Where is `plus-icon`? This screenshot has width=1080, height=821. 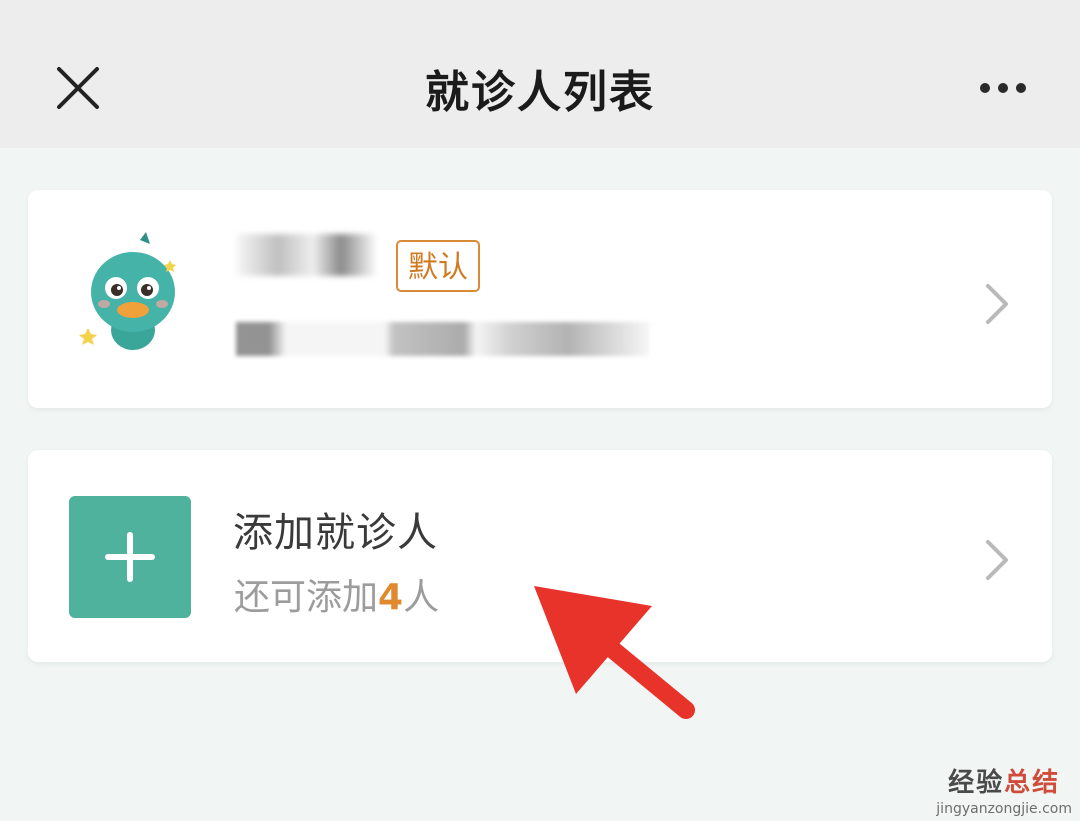 plus-icon is located at coordinates (130, 557).